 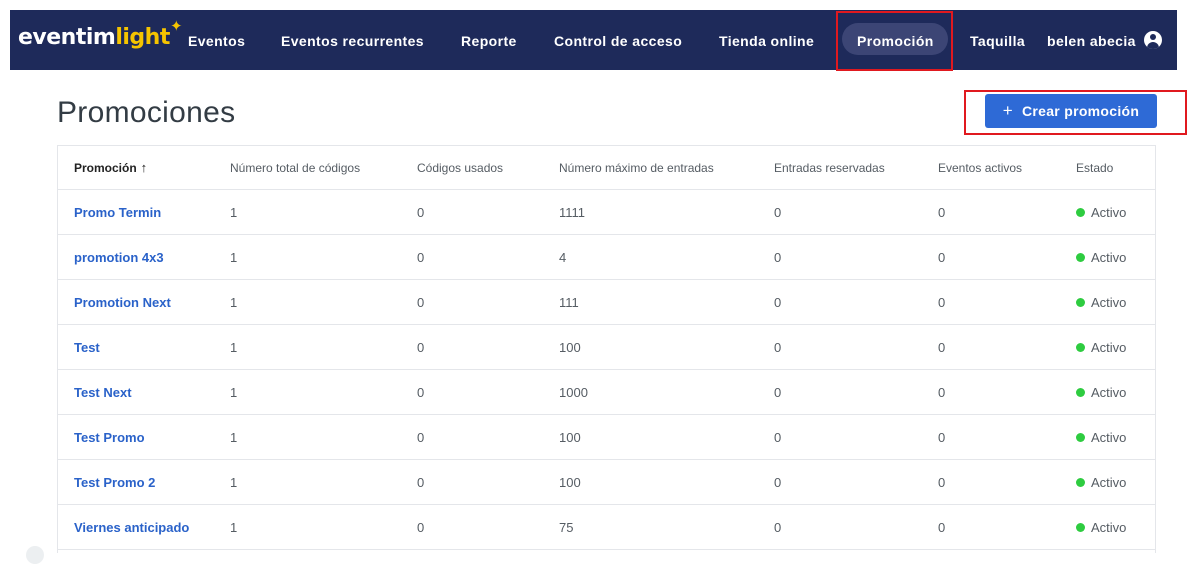 I want to click on column-header-total-codigos: Número total de códigos, so click(x=295, y=167).